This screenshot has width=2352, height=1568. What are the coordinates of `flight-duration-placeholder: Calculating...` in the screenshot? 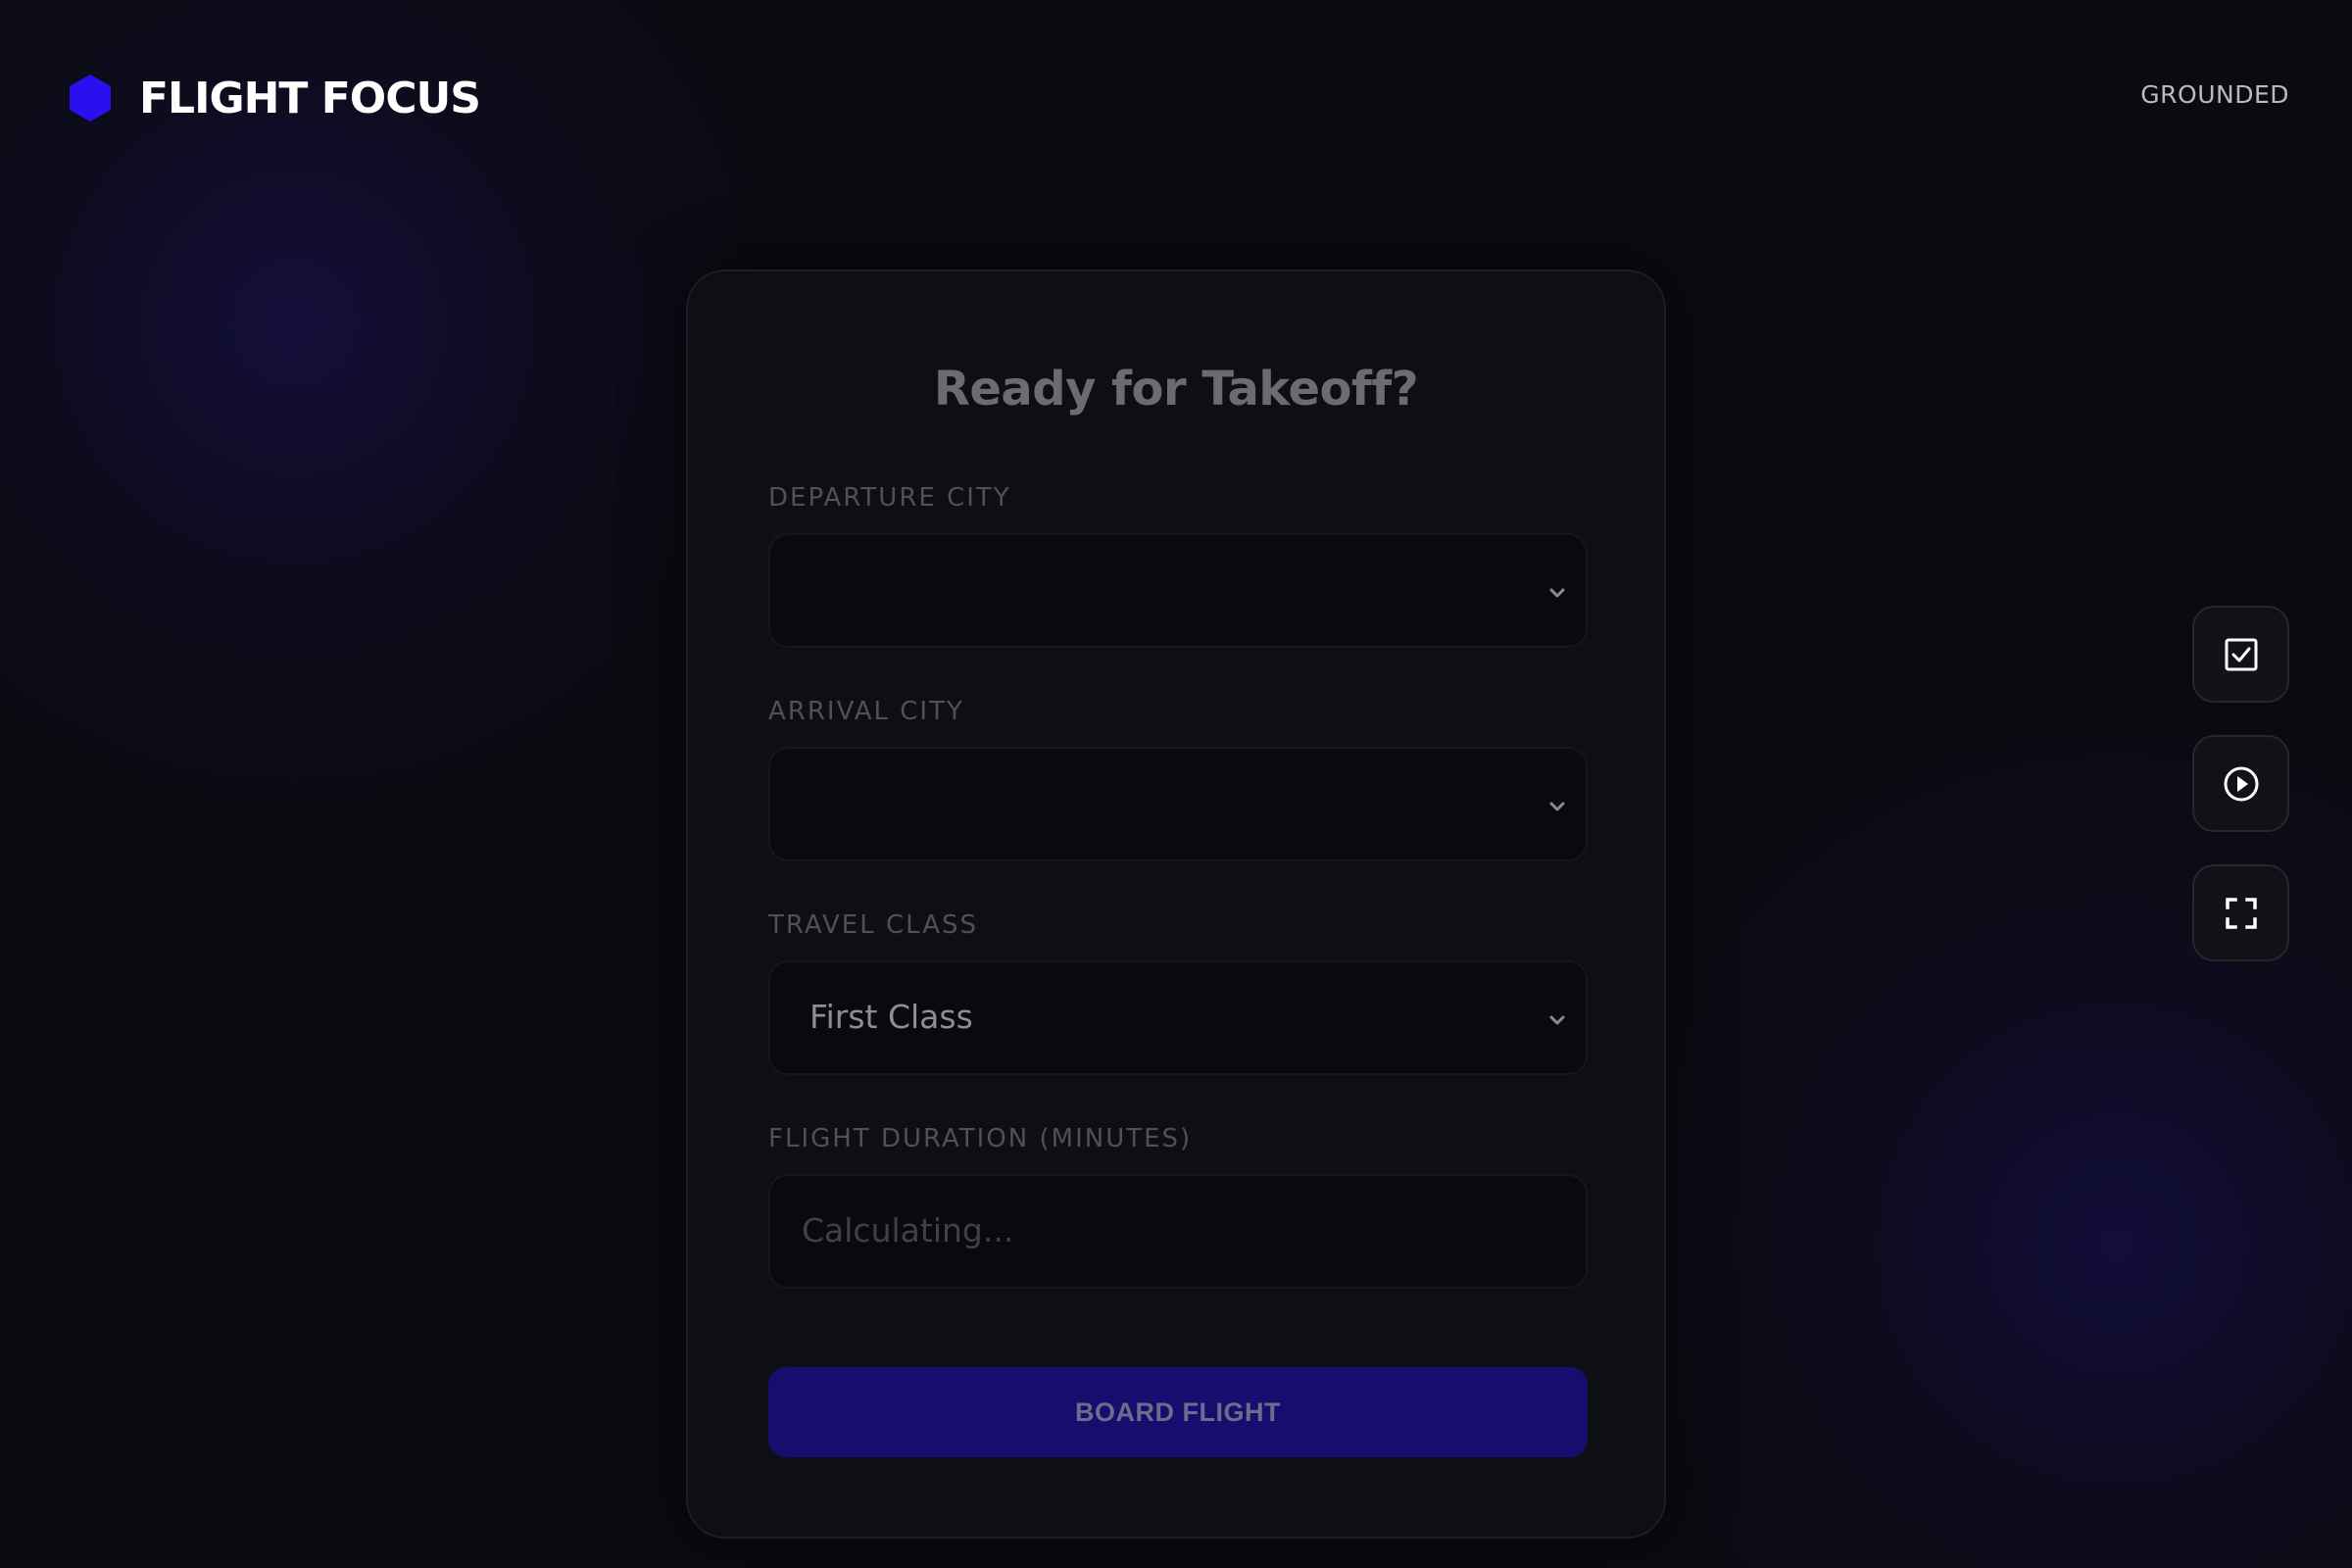 It's located at (908, 1230).